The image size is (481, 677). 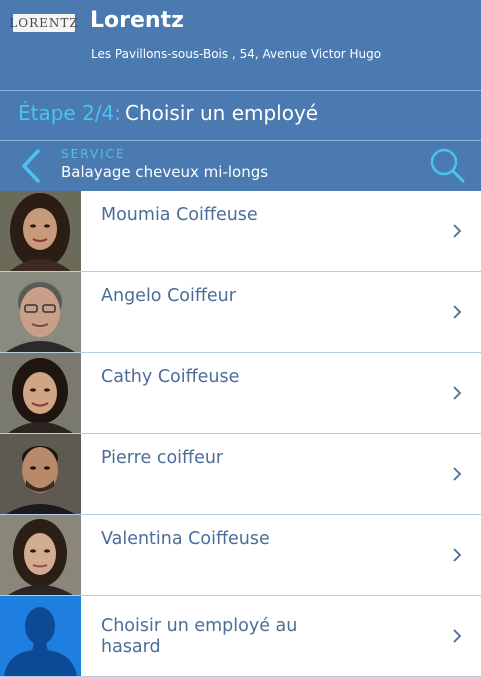 I want to click on employee-name: Valentina Coiffeuse, so click(x=185, y=539).